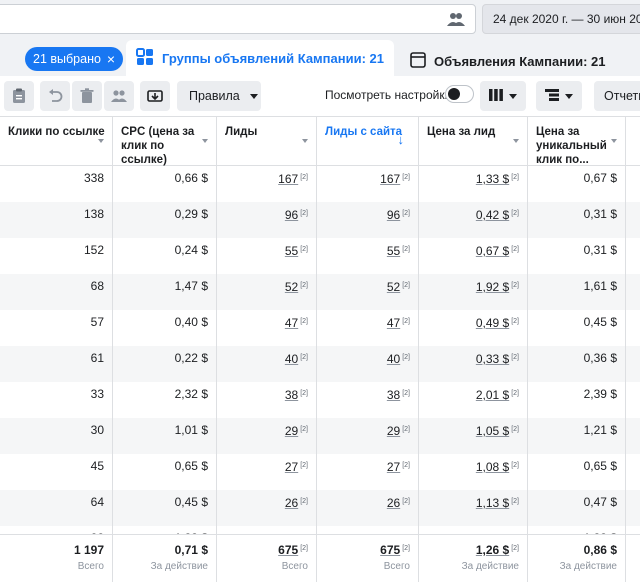 The height and width of the screenshot is (582, 640). Describe the element at coordinates (473, 472) in the screenshot. I see `cell-cost-per-lead: 1,08 $ [2]` at that location.